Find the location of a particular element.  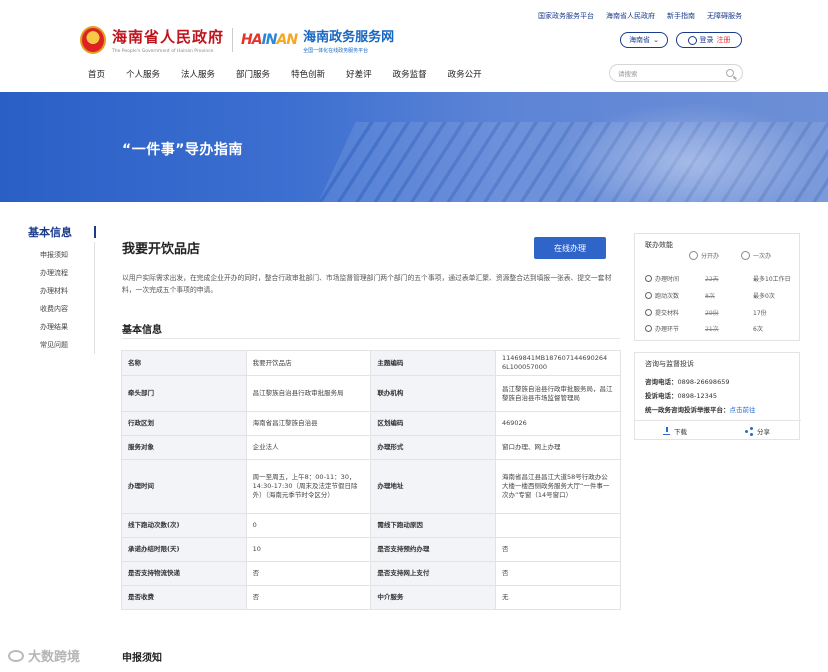

table-cell-value: 无 is located at coordinates (558, 597).